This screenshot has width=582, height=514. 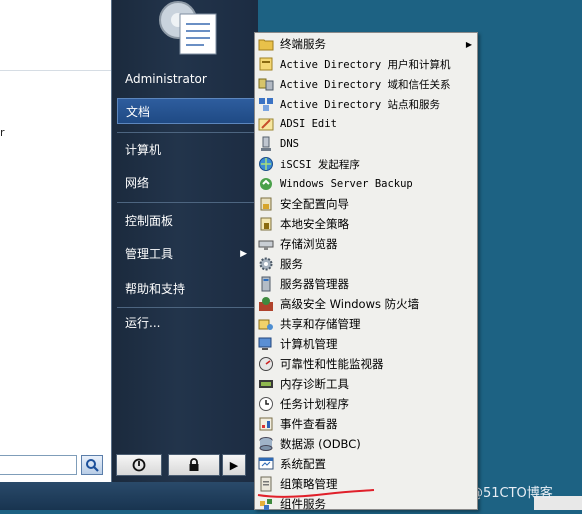 I want to click on menu-item-label: 管理工具, so click(x=149, y=254).